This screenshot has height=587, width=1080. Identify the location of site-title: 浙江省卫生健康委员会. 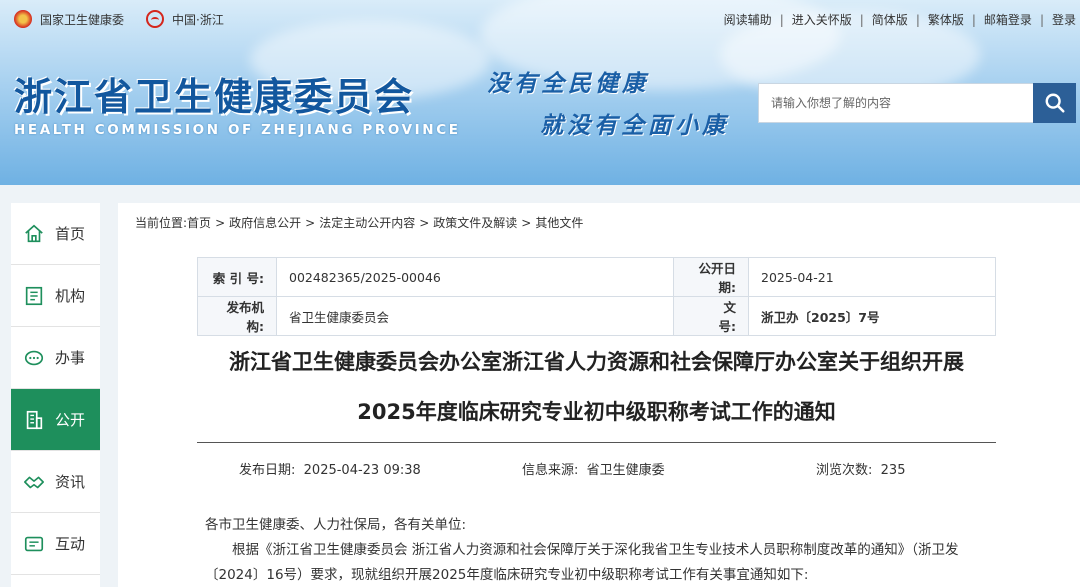
(214, 93).